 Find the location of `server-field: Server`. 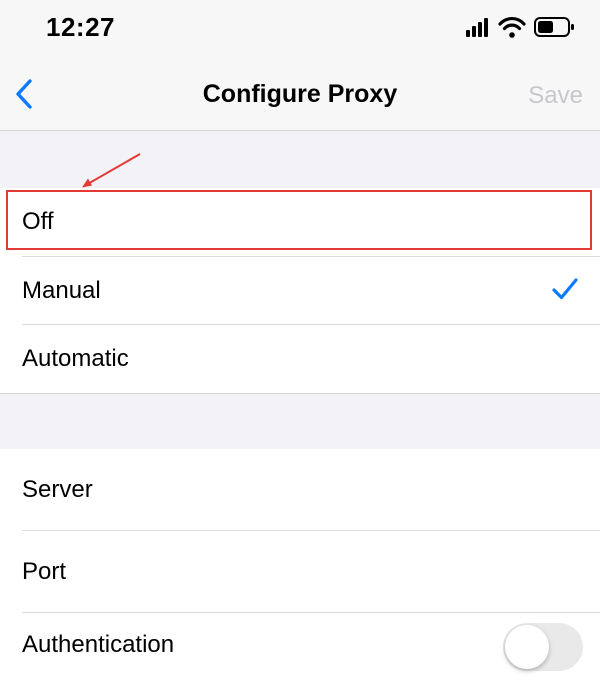

server-field: Server is located at coordinates (300, 489).